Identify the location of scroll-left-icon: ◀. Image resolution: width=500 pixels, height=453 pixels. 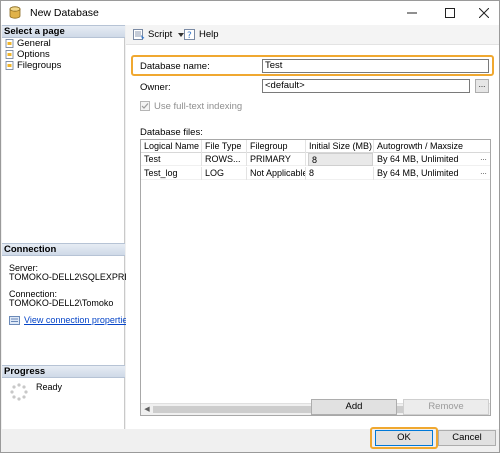
(147, 409).